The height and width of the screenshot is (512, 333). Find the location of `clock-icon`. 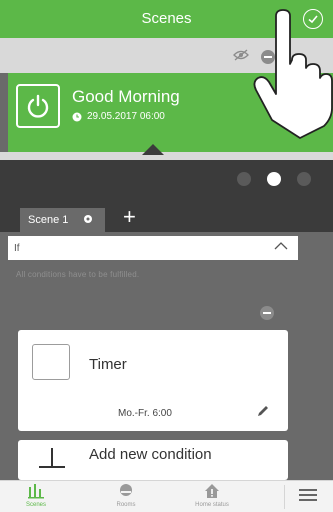

clock-icon is located at coordinates (77, 116).